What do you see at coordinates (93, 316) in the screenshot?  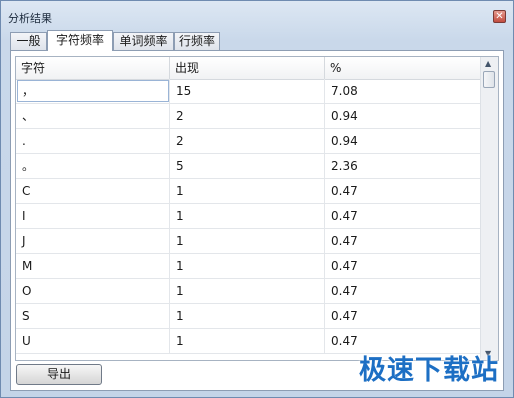 I see `cell-char: S` at bounding box center [93, 316].